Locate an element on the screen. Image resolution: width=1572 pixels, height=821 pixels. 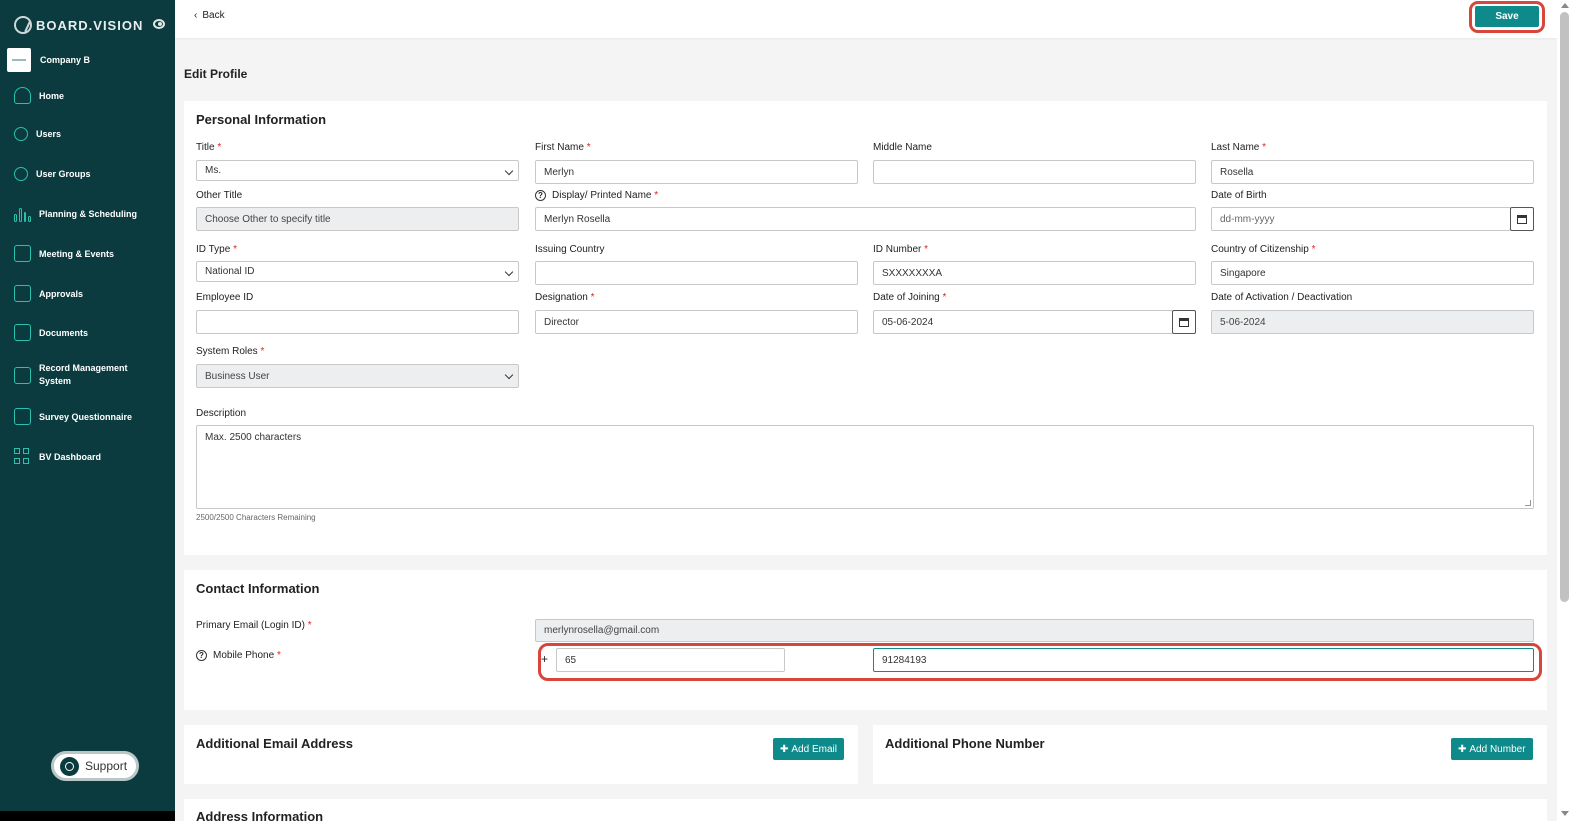
date-joining-calendar-button is located at coordinates (1184, 322).